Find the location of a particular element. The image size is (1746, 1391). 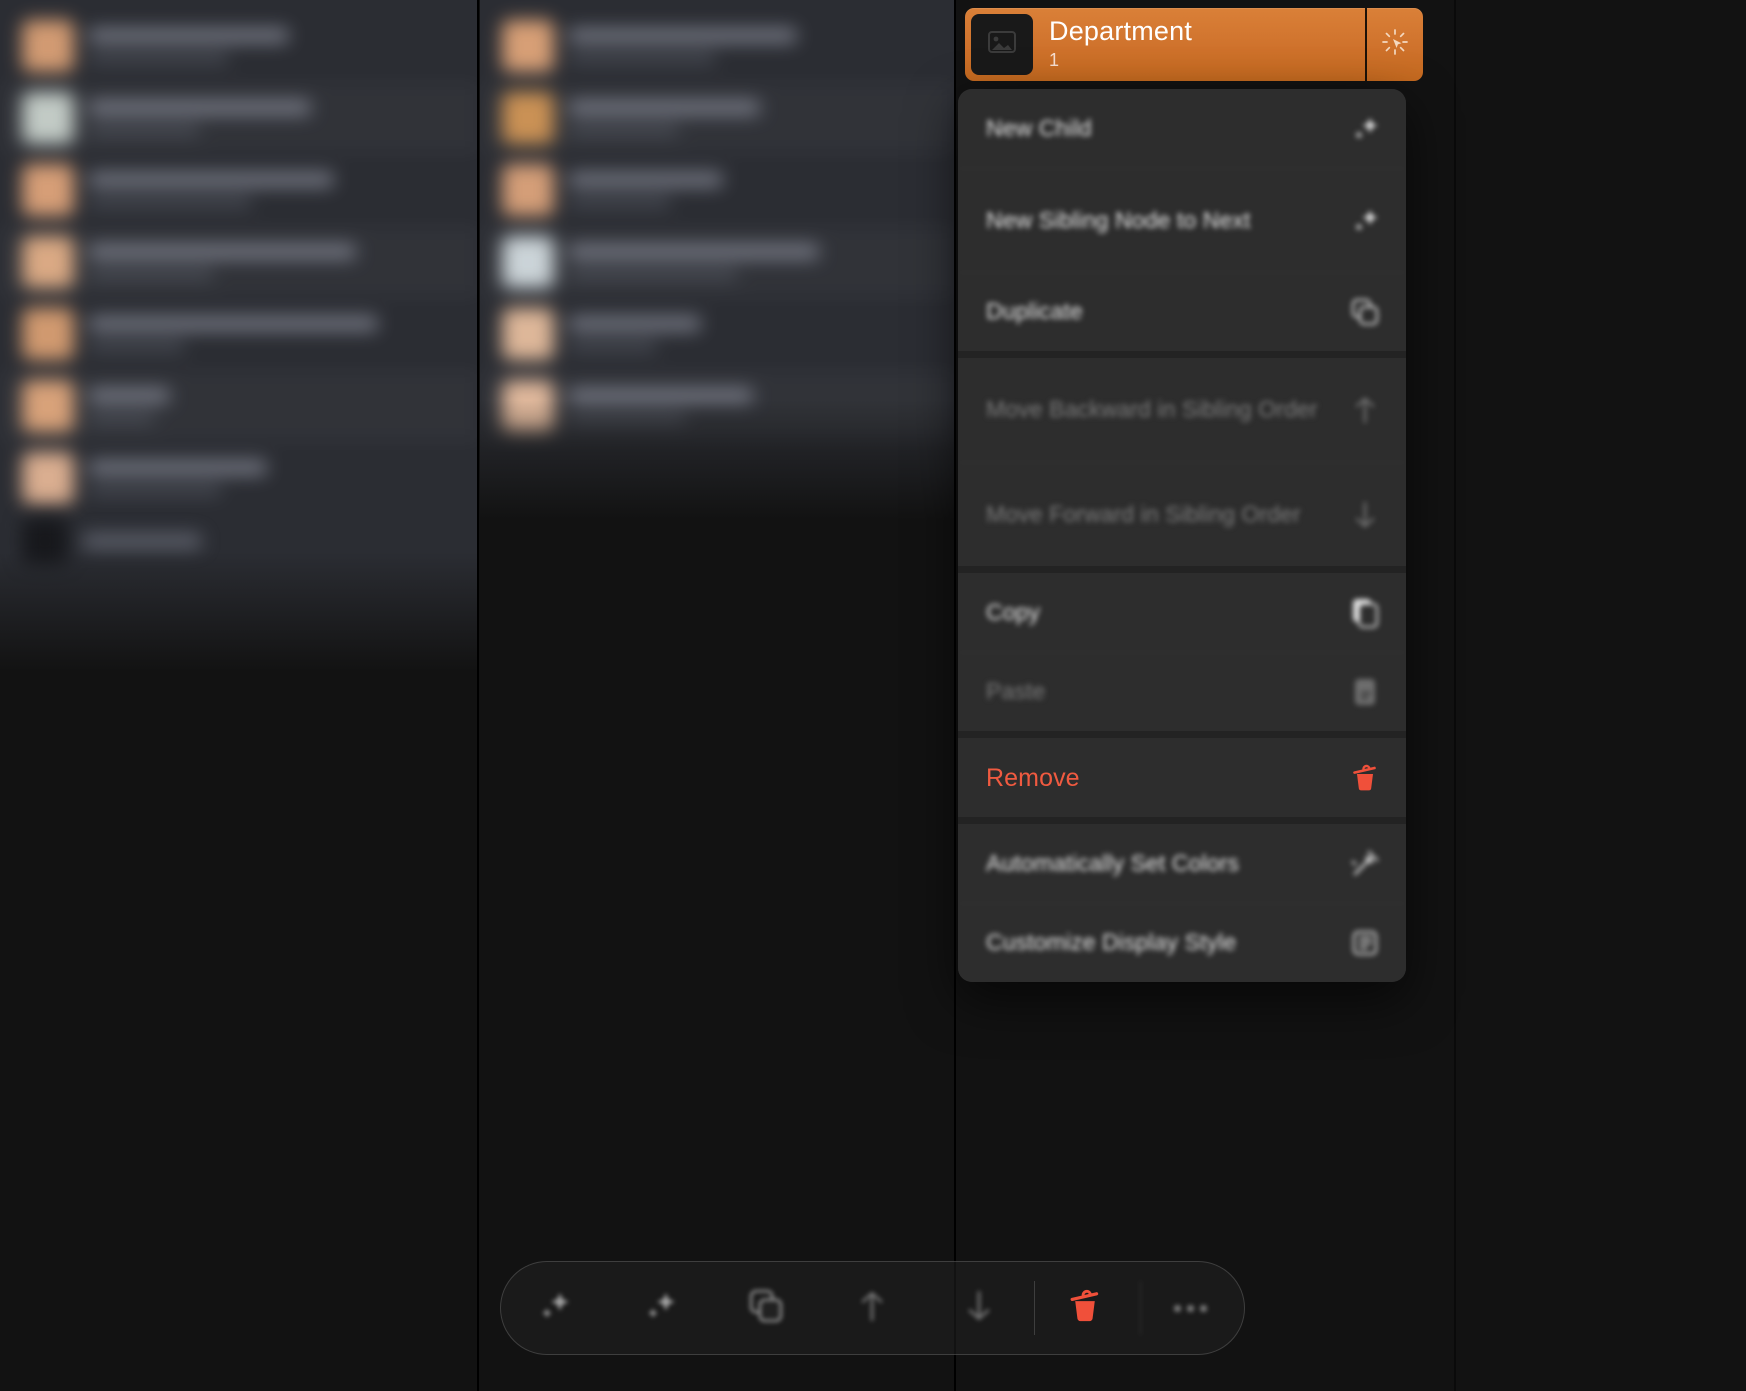

menu-item-new-sibling-node: New Sibling Node to Next is located at coordinates (1182, 220).